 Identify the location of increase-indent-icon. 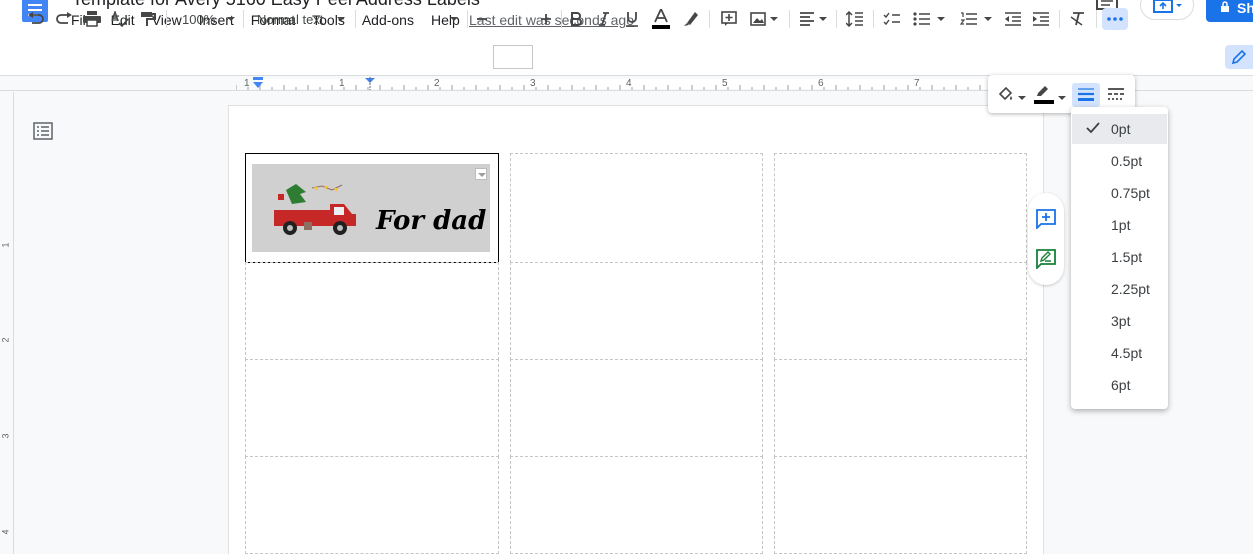
(1041, 19).